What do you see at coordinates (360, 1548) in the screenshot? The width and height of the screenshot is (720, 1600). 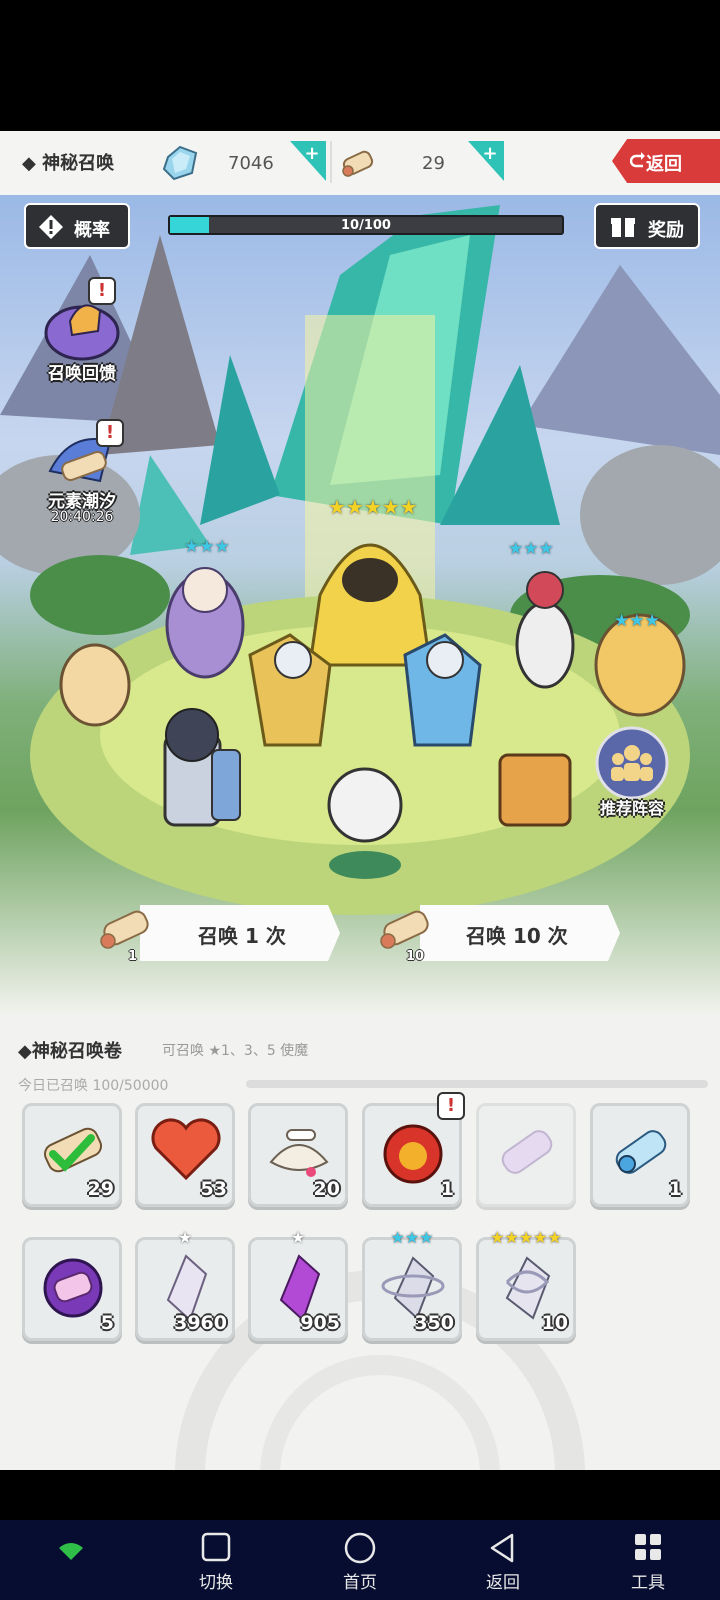 I see `circle-icon` at bounding box center [360, 1548].